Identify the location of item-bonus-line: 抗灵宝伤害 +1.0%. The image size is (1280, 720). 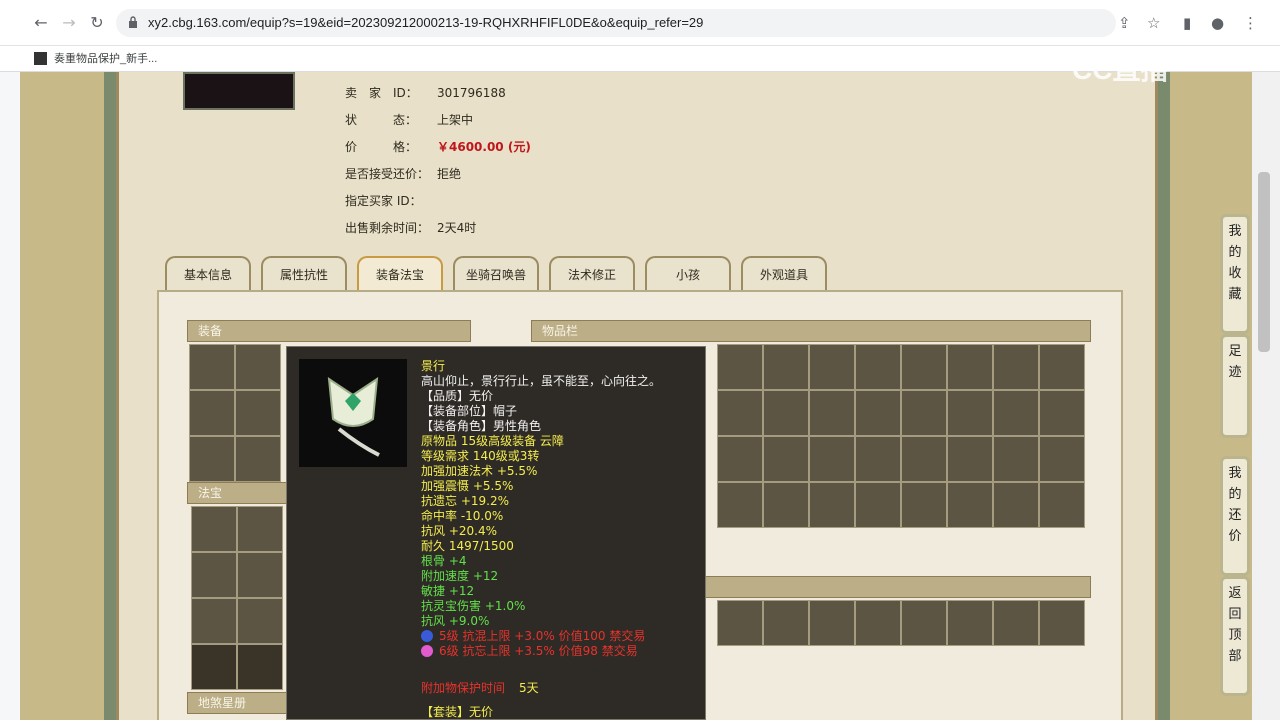
(473, 606).